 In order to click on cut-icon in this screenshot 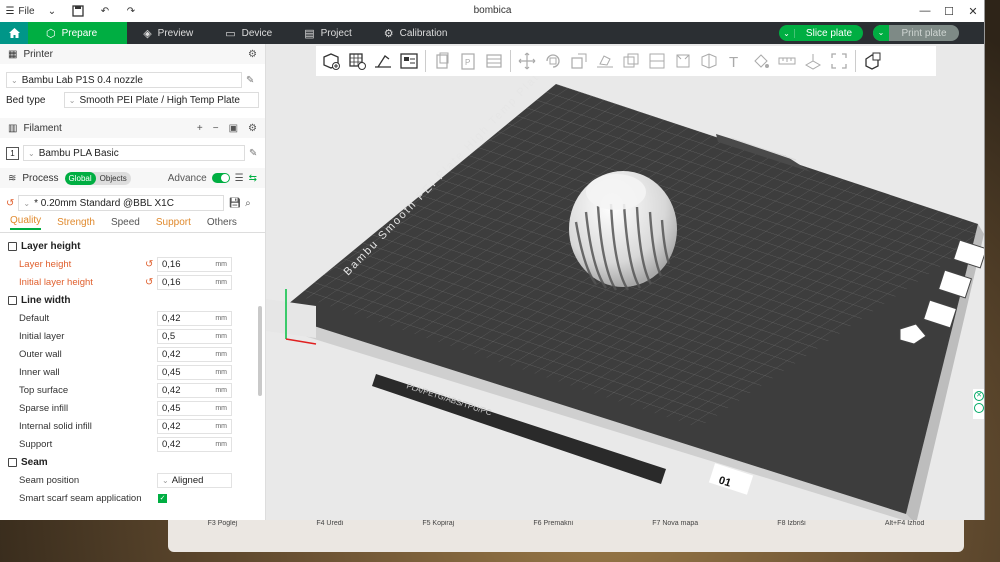, I will do `click(631, 61)`.